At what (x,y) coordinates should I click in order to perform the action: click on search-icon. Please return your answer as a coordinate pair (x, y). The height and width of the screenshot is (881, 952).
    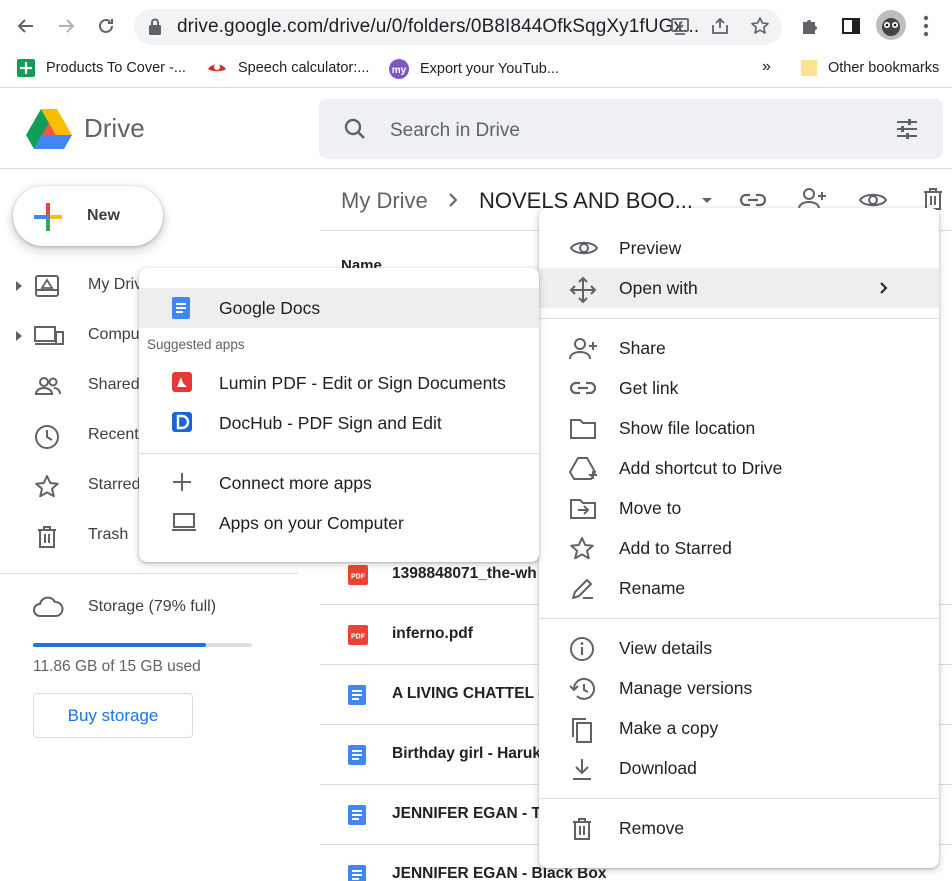
    Looking at the image, I should click on (355, 129).